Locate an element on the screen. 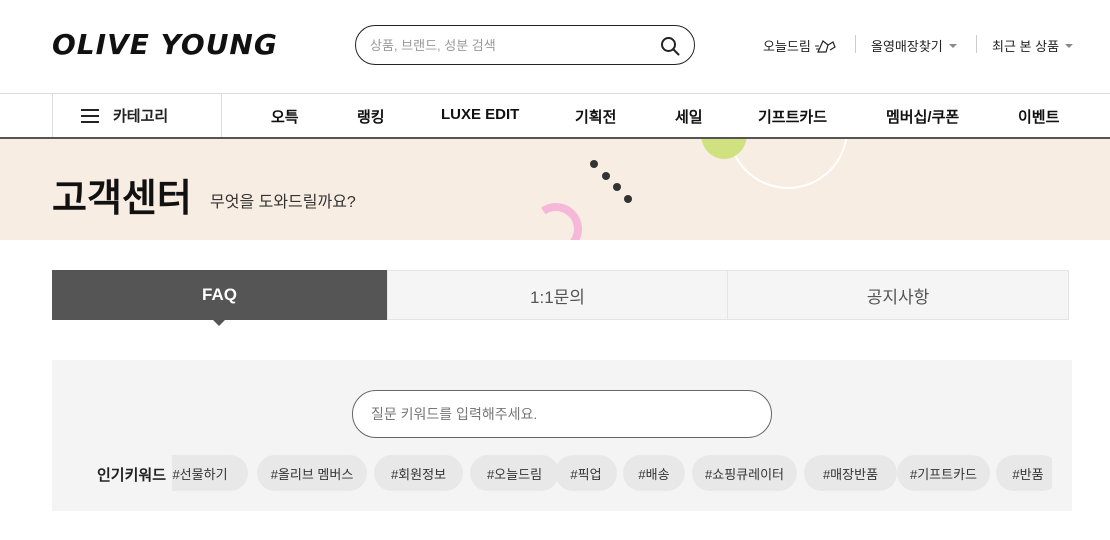 Image resolution: width=1110 pixels, height=540 pixels. recent-products-link: 최근 본 상품 is located at coordinates (1033, 45).